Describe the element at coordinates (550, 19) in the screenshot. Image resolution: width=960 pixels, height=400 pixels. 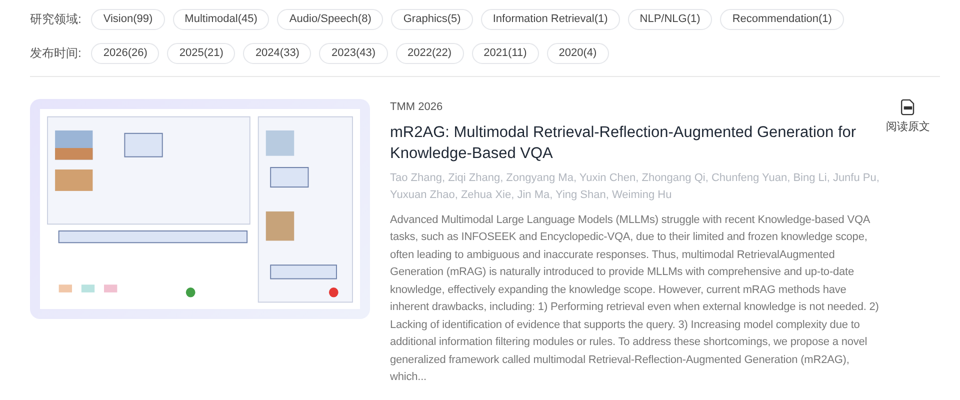
I see `filter-chip: Information Retrieval(1)` at that location.